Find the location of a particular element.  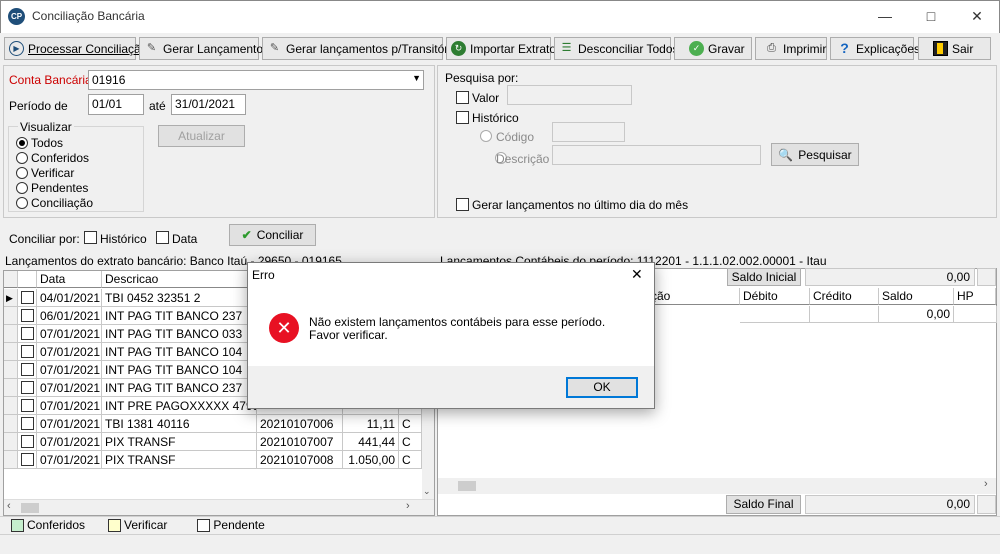

play-icon: ▶ is located at coordinates (16, 48).